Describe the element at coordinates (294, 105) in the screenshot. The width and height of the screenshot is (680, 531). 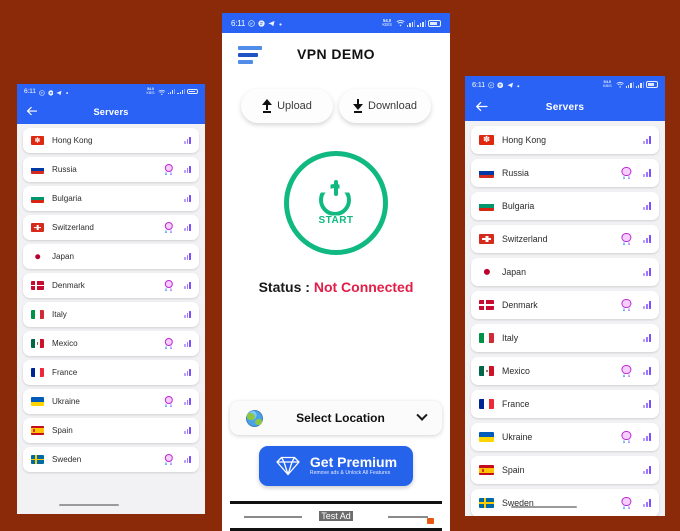
I see `upload-button-label: Upload` at that location.